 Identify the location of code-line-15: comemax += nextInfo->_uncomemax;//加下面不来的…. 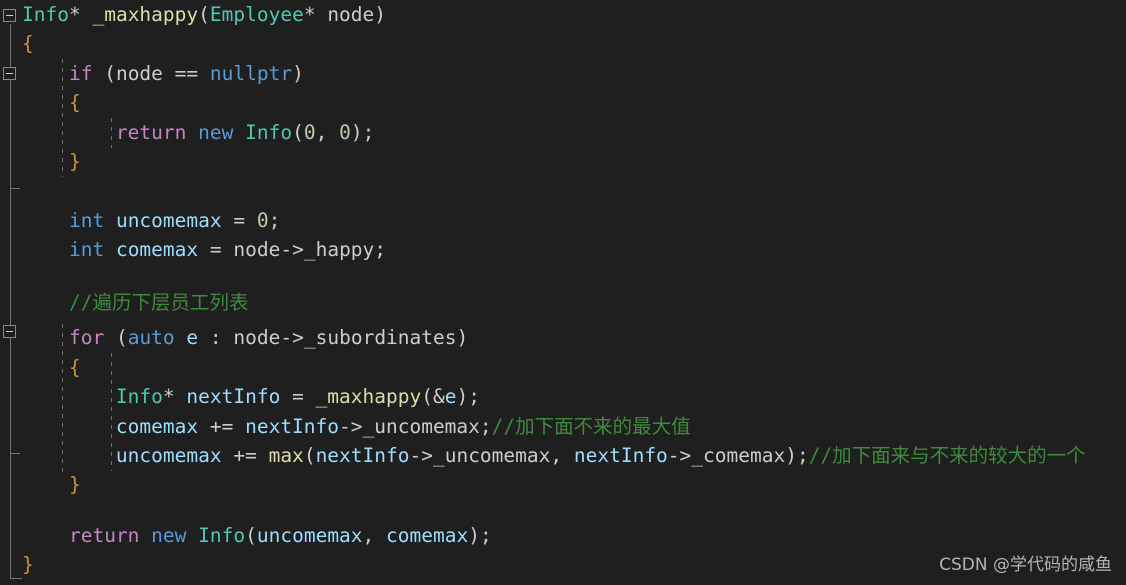
(356, 426).